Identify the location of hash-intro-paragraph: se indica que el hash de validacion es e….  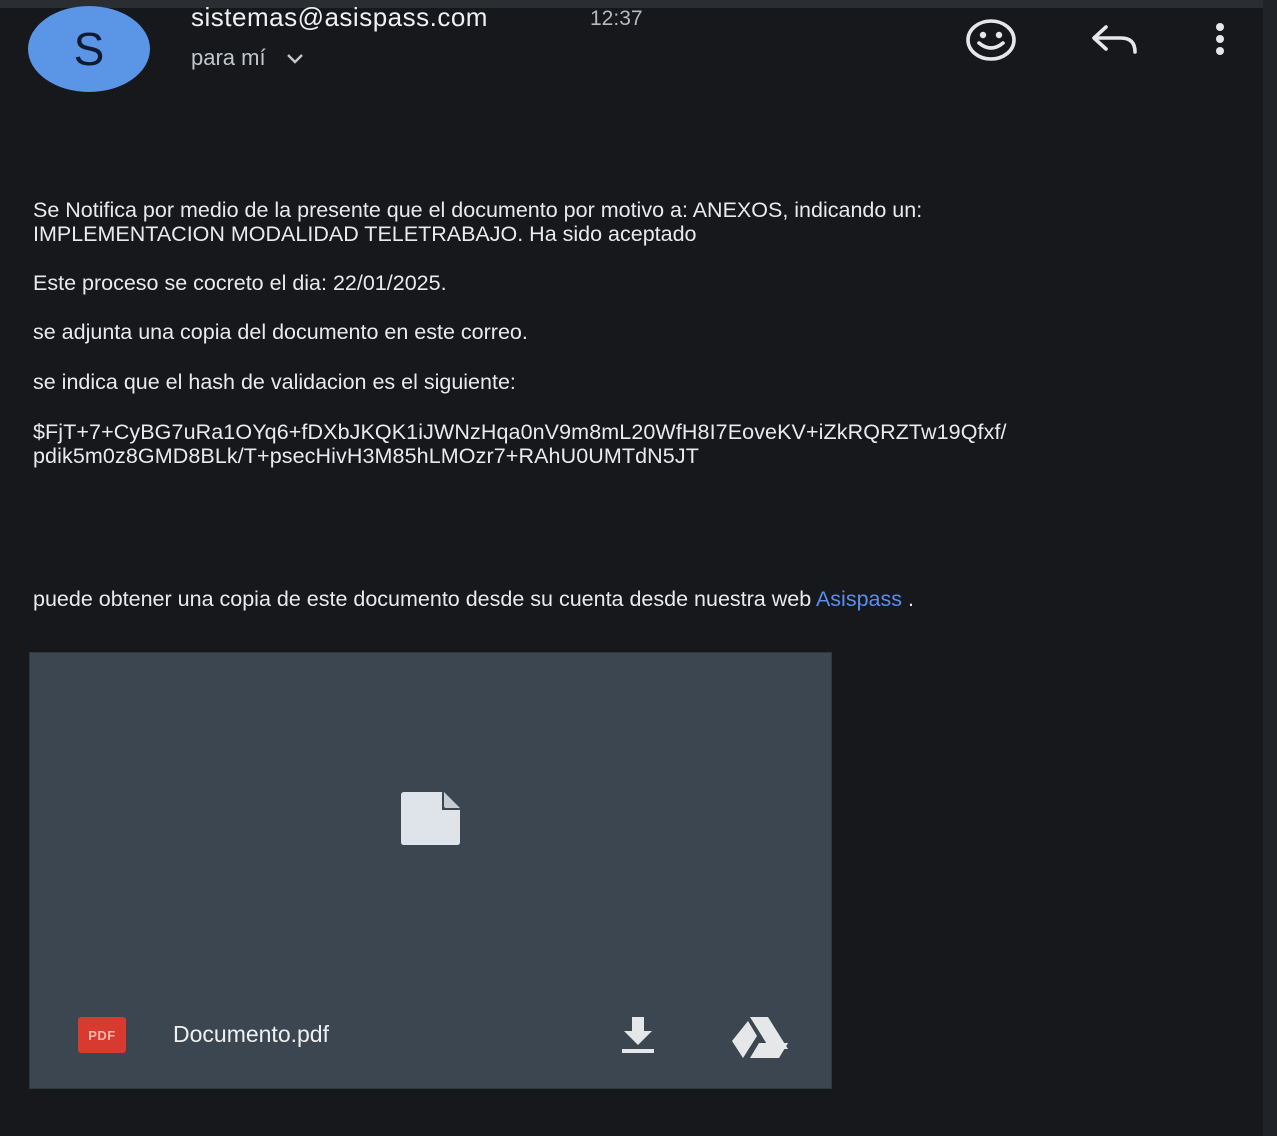
(274, 382).